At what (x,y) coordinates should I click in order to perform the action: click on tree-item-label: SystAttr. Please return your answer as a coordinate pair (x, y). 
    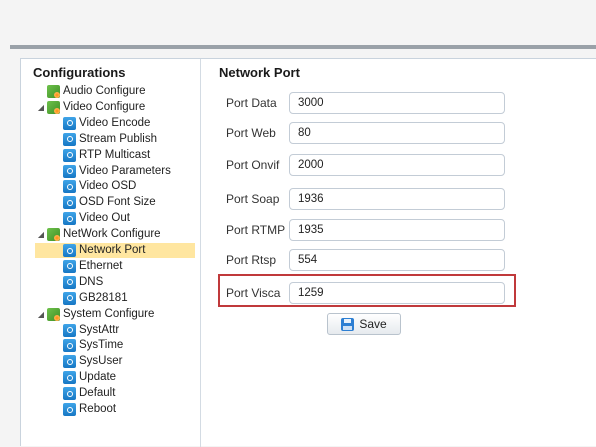
    Looking at the image, I should click on (99, 329).